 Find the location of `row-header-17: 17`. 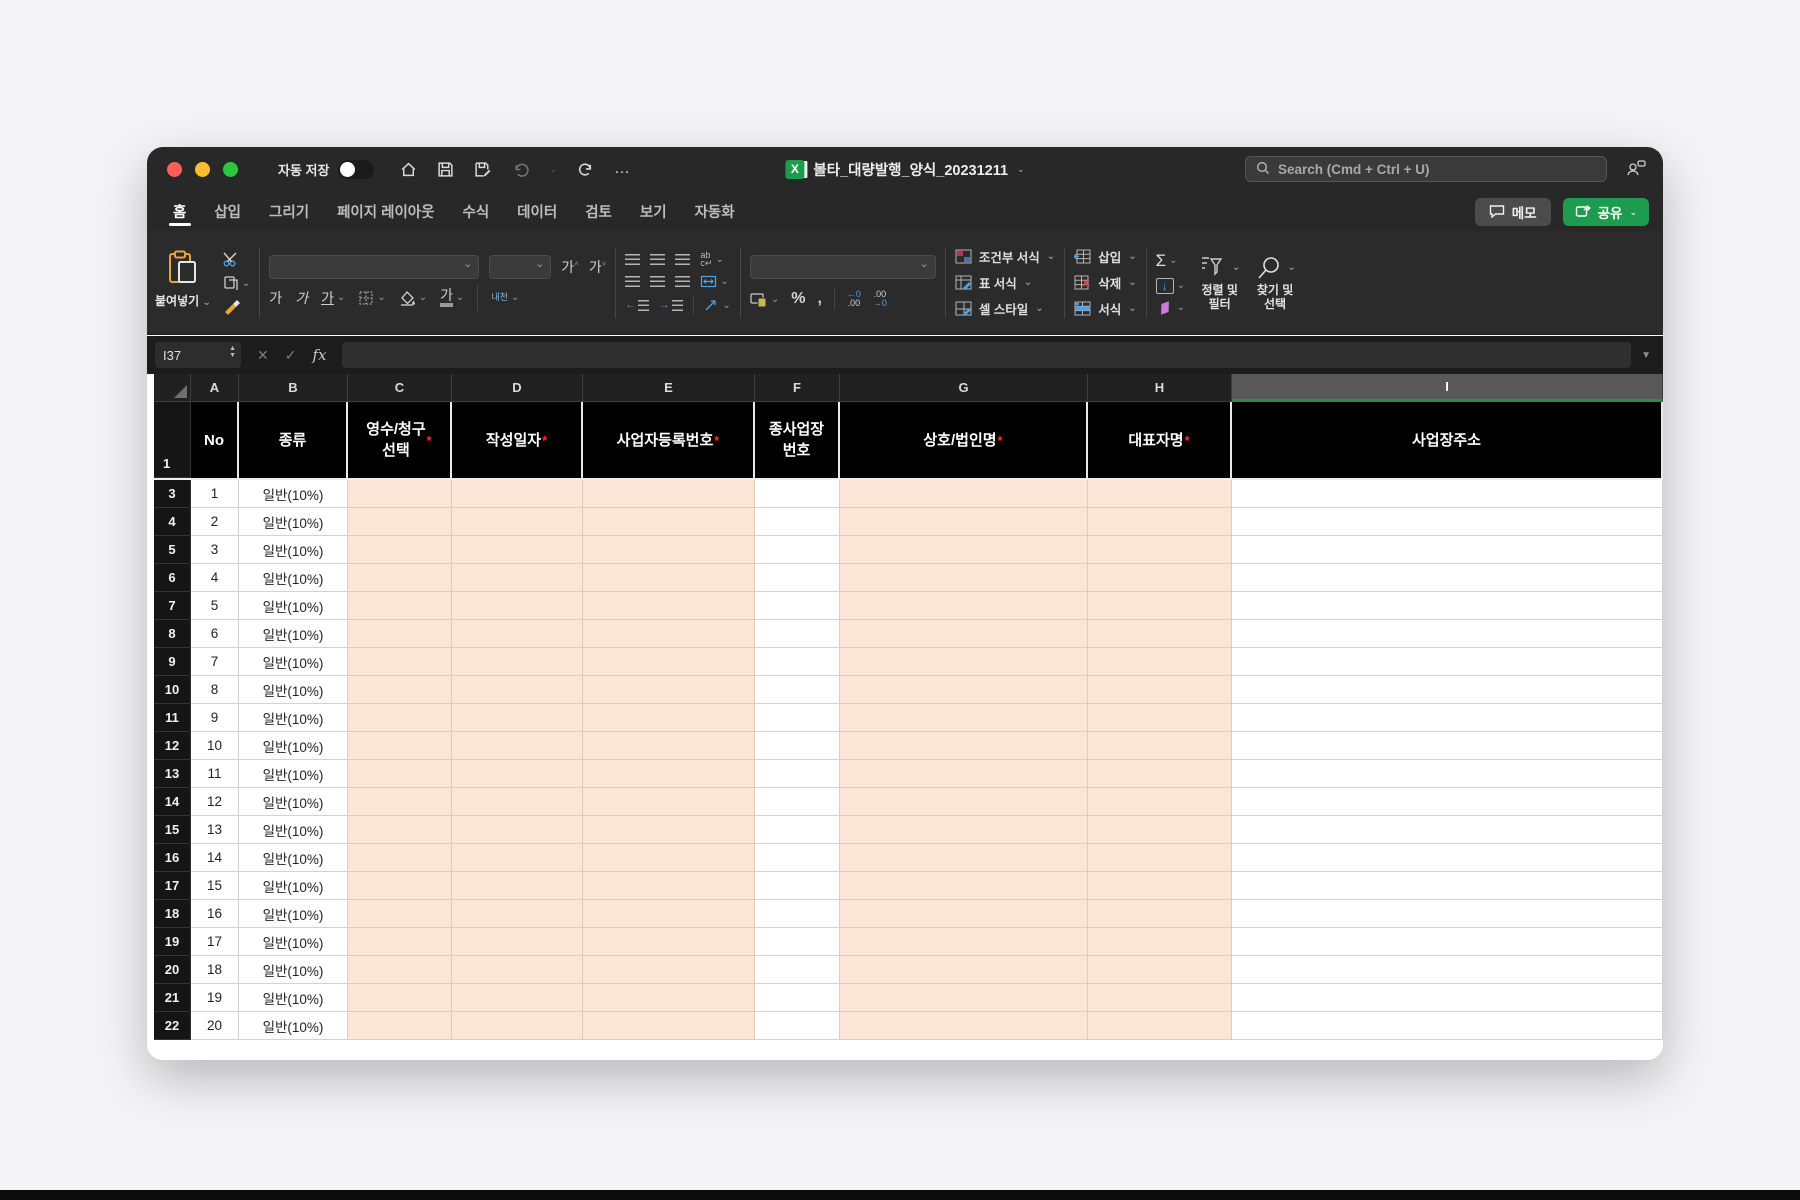

row-header-17: 17 is located at coordinates (172, 886).